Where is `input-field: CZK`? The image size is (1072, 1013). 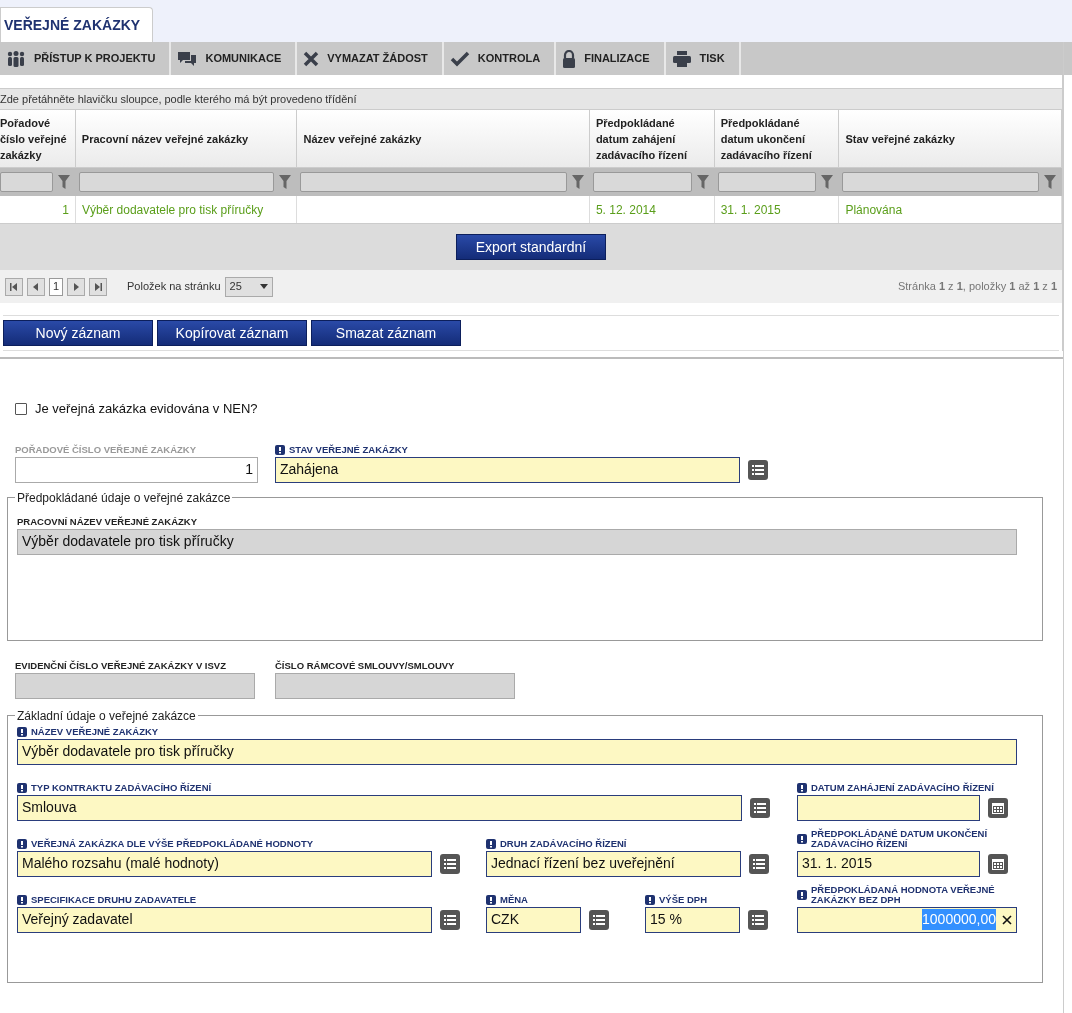
input-field: CZK is located at coordinates (533, 919).